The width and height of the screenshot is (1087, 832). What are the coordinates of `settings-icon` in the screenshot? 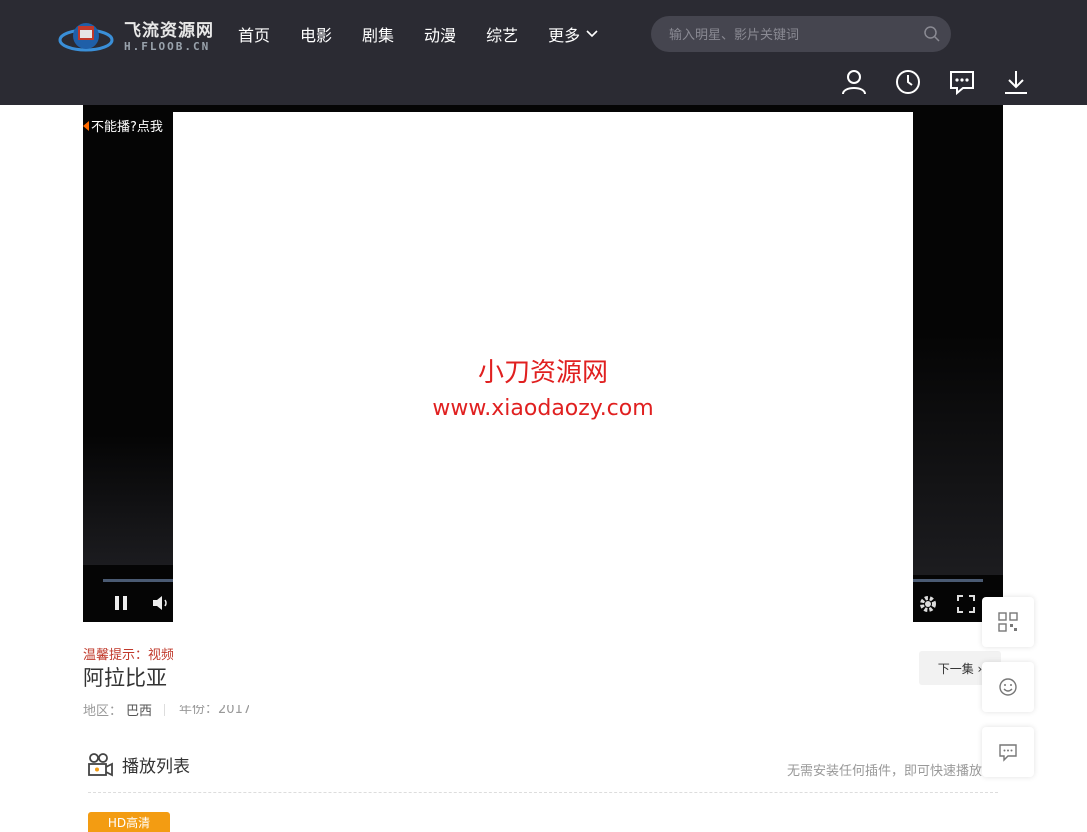 It's located at (928, 604).